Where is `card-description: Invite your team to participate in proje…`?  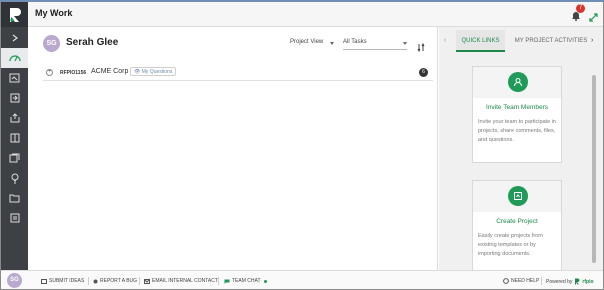 card-description: Invite your team to participate in proje… is located at coordinates (517, 131).